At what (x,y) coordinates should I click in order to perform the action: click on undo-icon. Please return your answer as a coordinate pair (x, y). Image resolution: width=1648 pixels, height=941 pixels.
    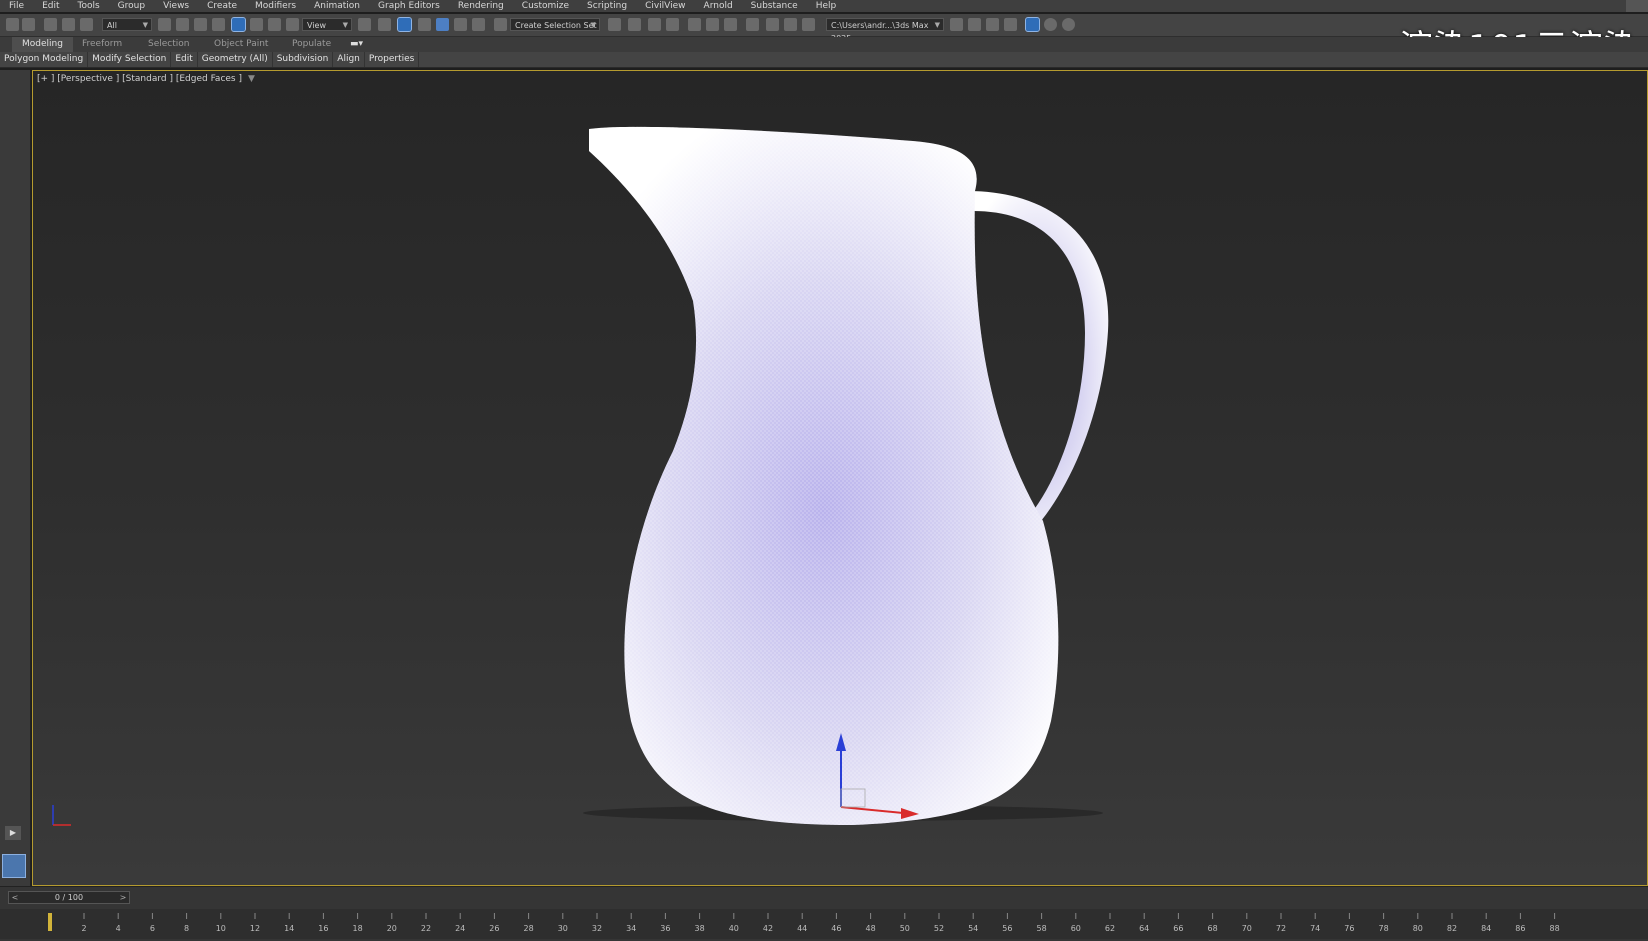
    Looking at the image, I should click on (12, 24).